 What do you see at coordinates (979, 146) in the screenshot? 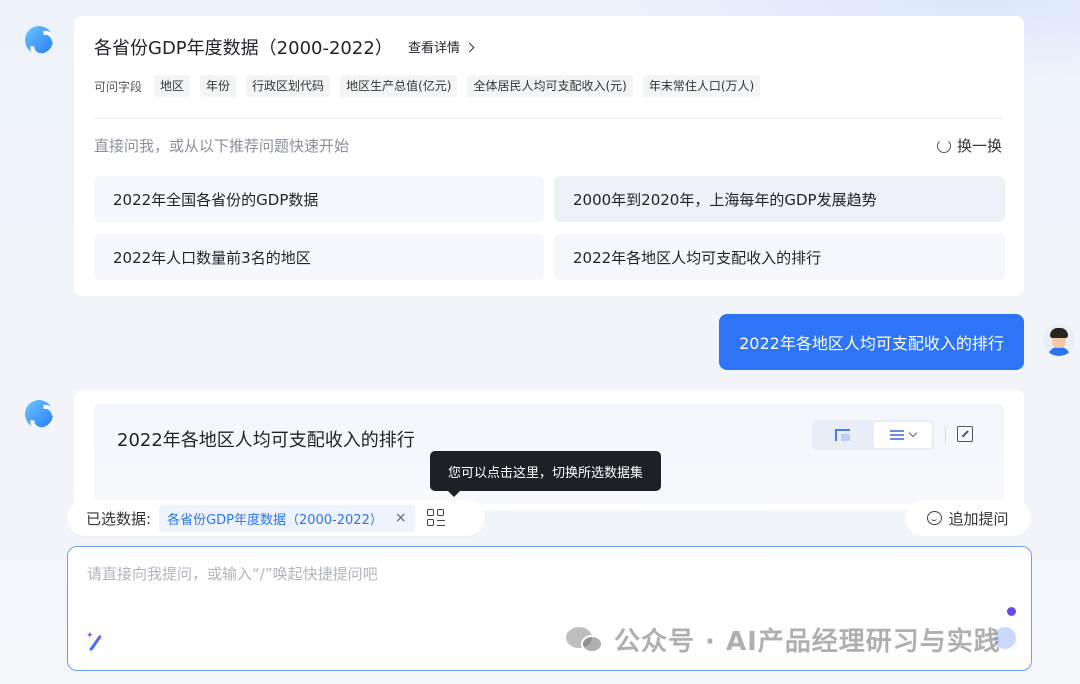
I see `refresh-label: 换一换` at bounding box center [979, 146].